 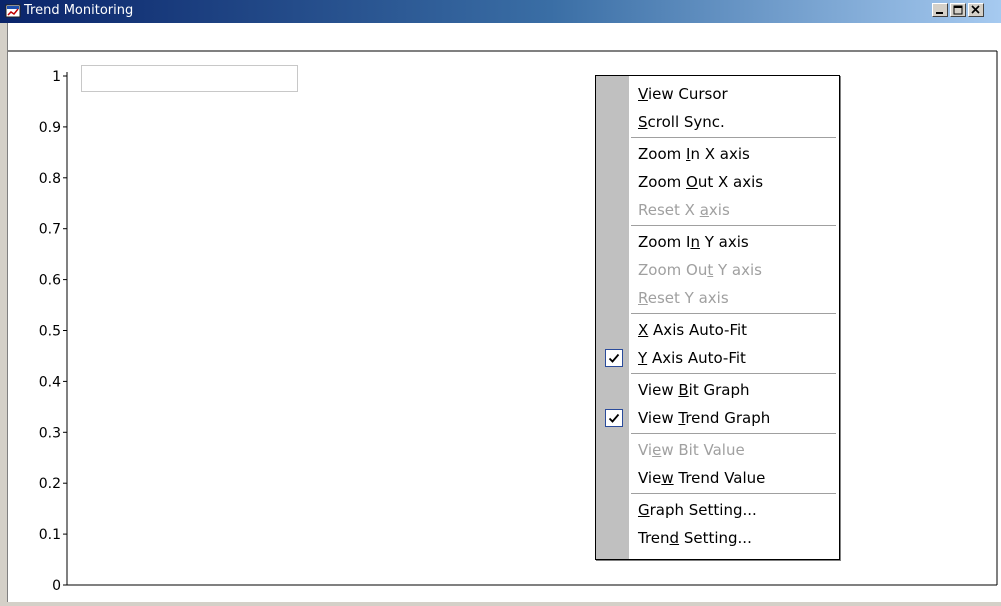 What do you see at coordinates (691, 450) in the screenshot?
I see `menu-item-label: View Bit Value` at bounding box center [691, 450].